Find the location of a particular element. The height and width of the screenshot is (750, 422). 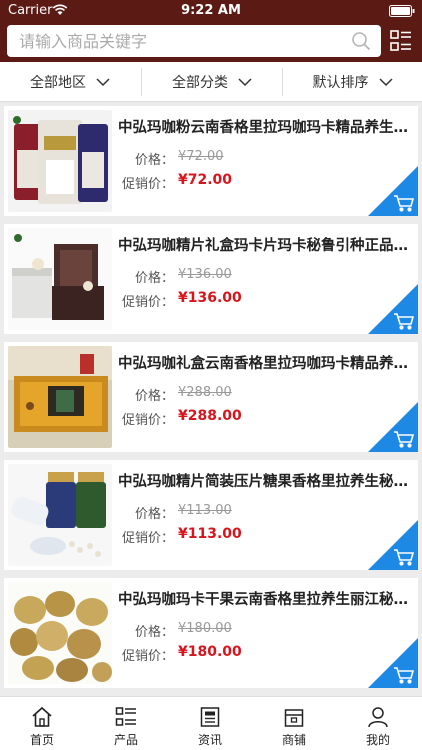

status-time: 9:22 AM is located at coordinates (211, 10).